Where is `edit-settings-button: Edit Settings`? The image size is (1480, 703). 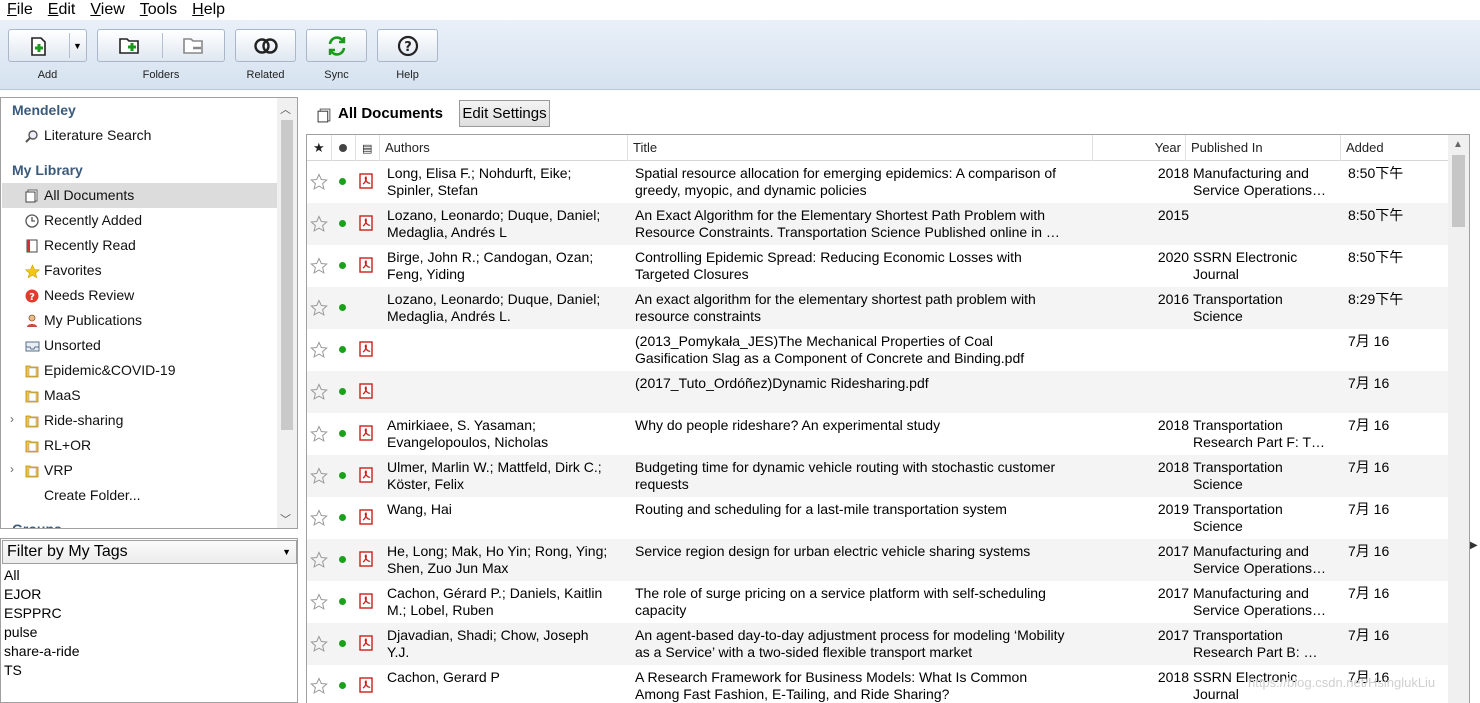
edit-settings-button: Edit Settings is located at coordinates (504, 113).